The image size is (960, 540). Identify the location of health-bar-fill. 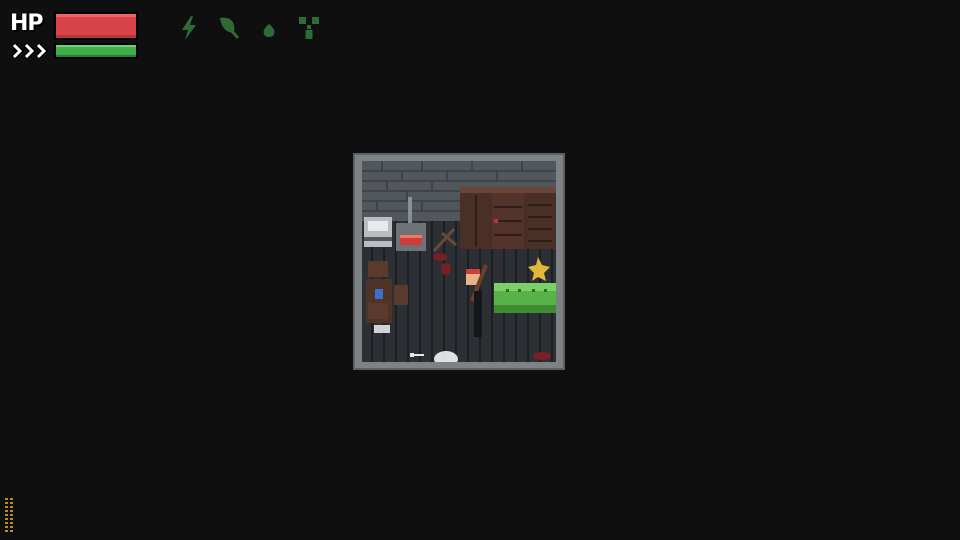
(96, 26).